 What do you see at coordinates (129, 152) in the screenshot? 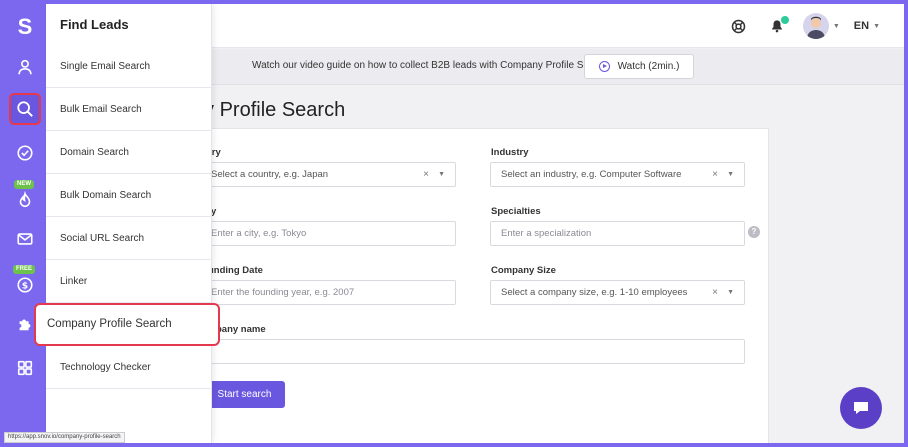
I see `menu-item-domain-search: Domain Search` at bounding box center [129, 152].